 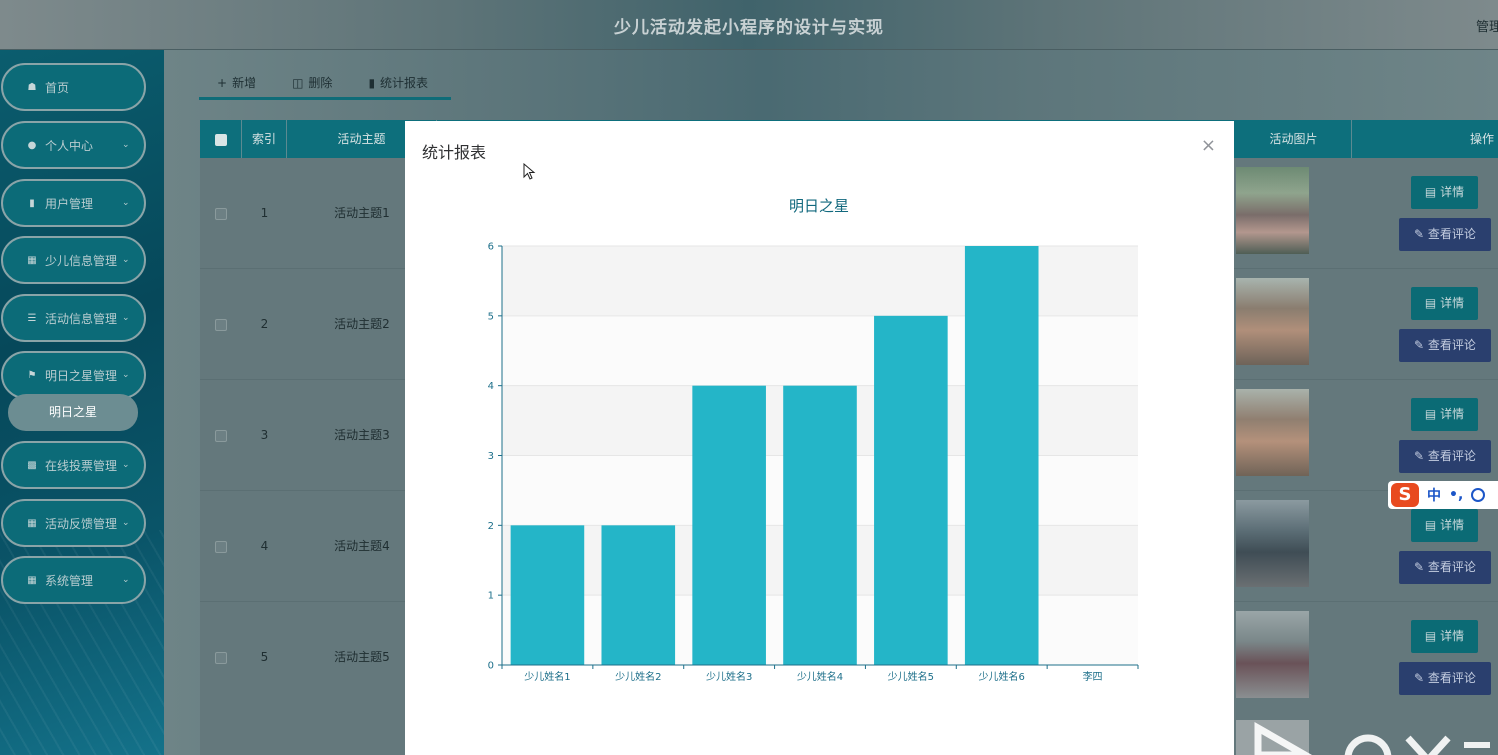 I want to click on toolbar: + 新增 ◫ 删除 ▮ 统计报表, so click(x=325, y=84).